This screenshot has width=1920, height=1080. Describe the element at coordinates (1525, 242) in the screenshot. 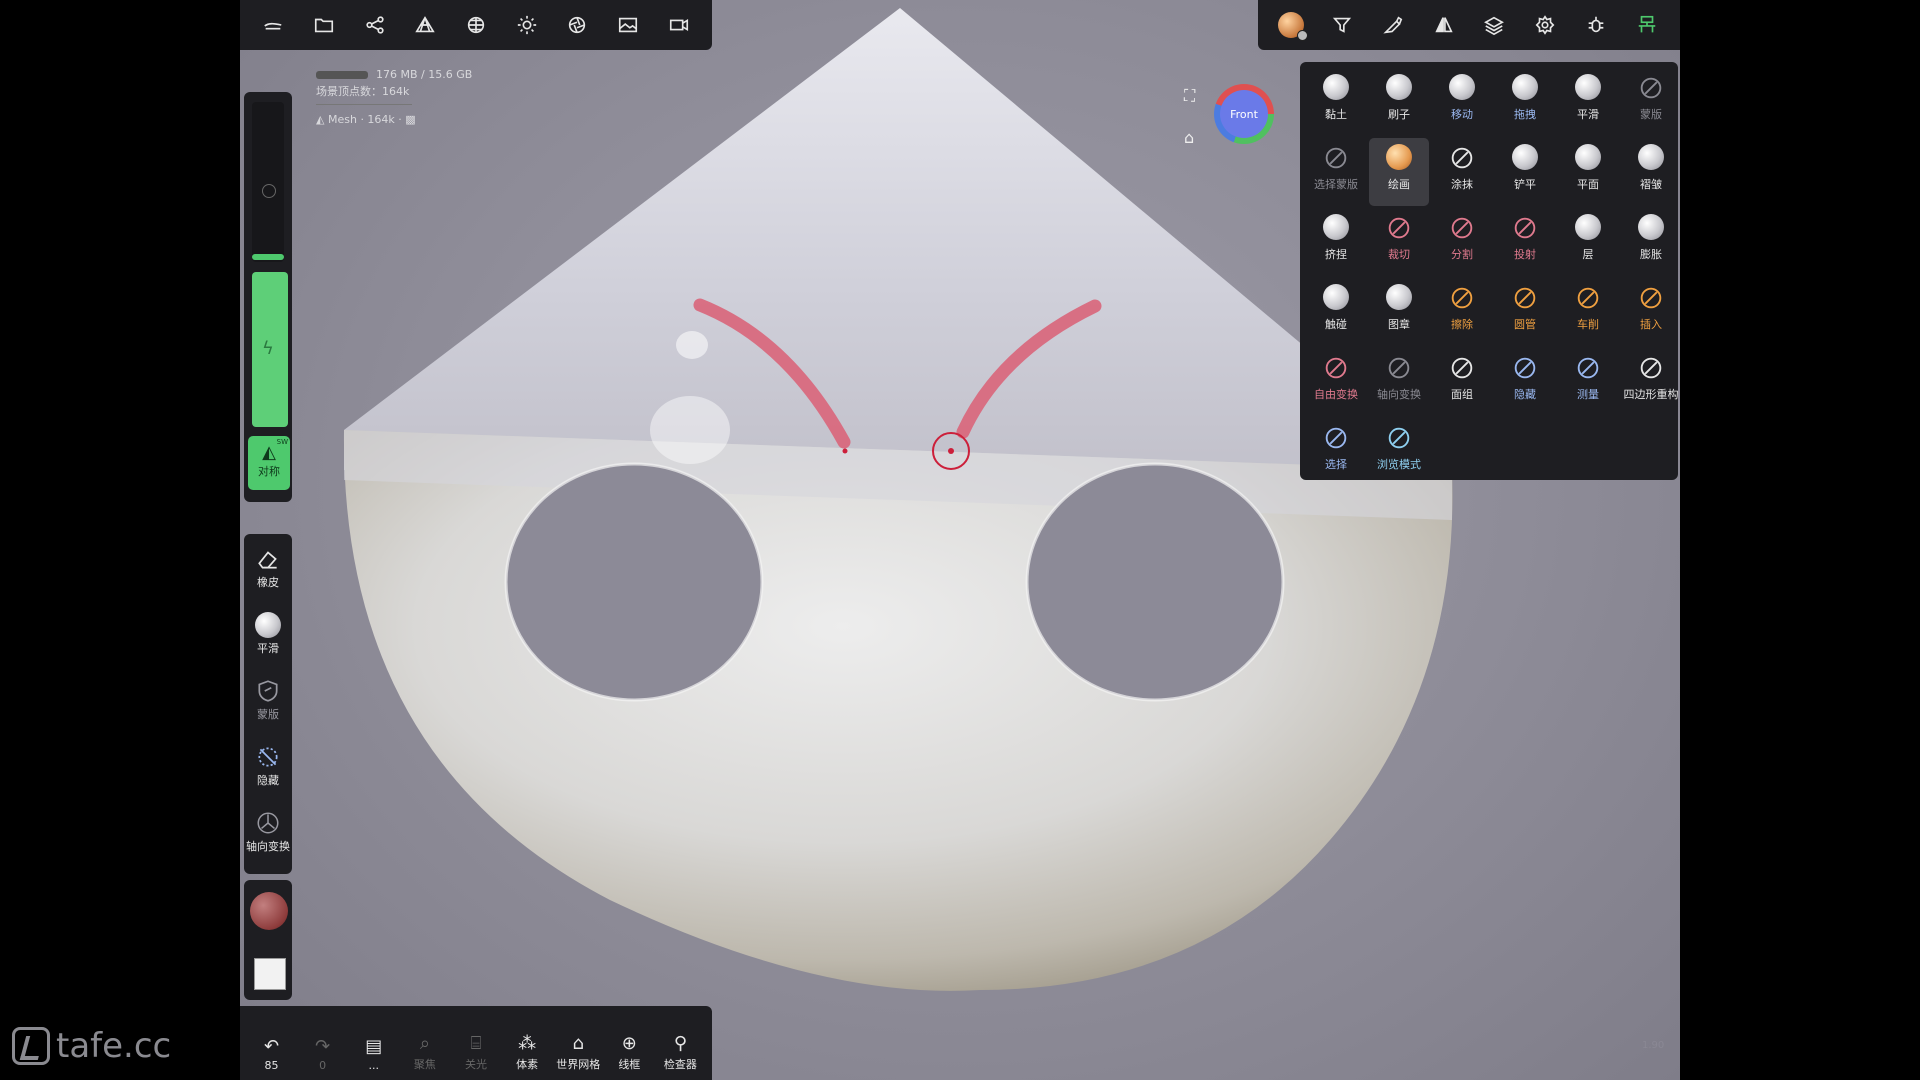

I see `tool-project: 投射` at that location.